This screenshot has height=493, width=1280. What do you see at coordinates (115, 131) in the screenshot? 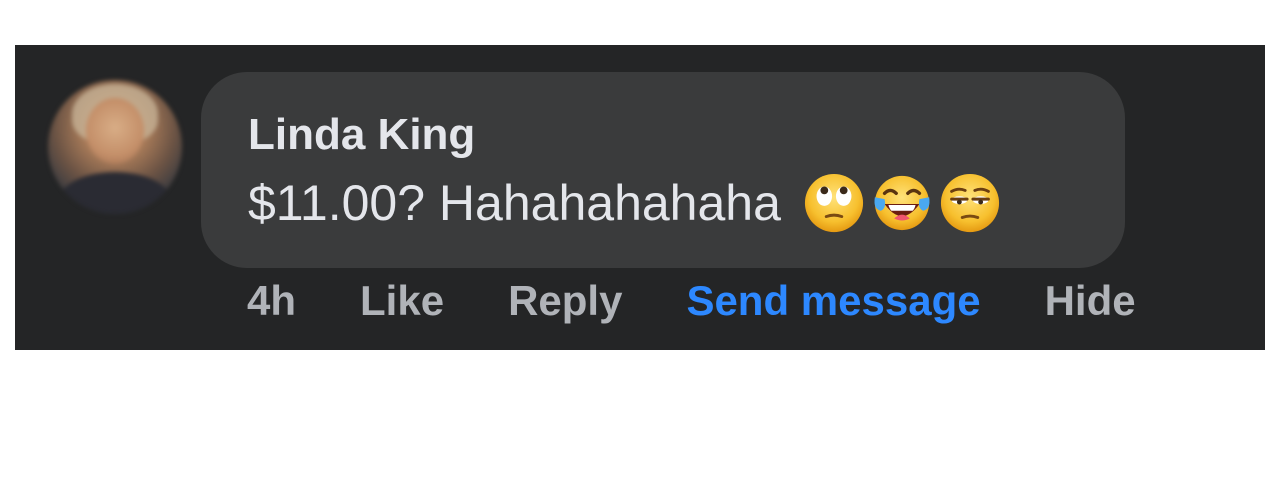
I see `avatar-face` at bounding box center [115, 131].